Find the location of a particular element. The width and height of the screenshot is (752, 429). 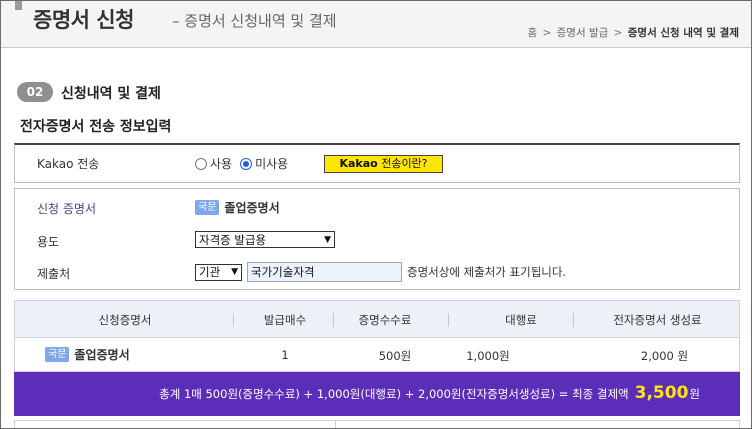

purpose-select: 자격증 발급용 ▼ is located at coordinates (265, 239).